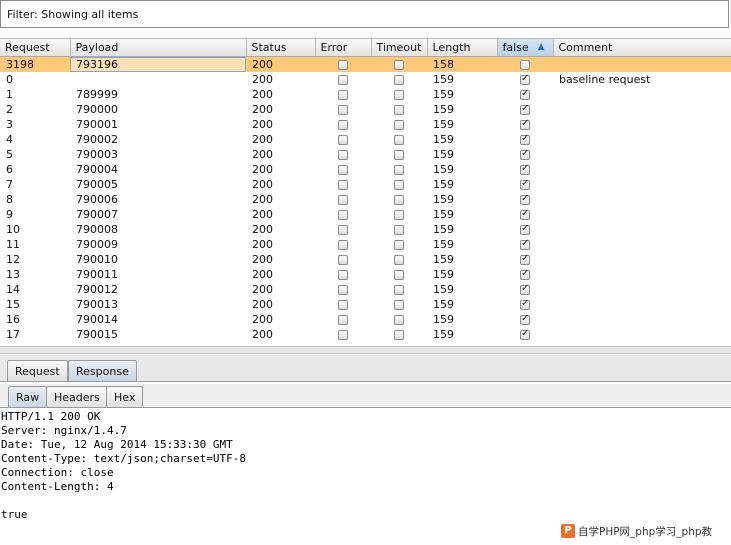 This screenshot has height=545, width=731. I want to click on table-row: 16 790014 200 159, so click(365, 319).